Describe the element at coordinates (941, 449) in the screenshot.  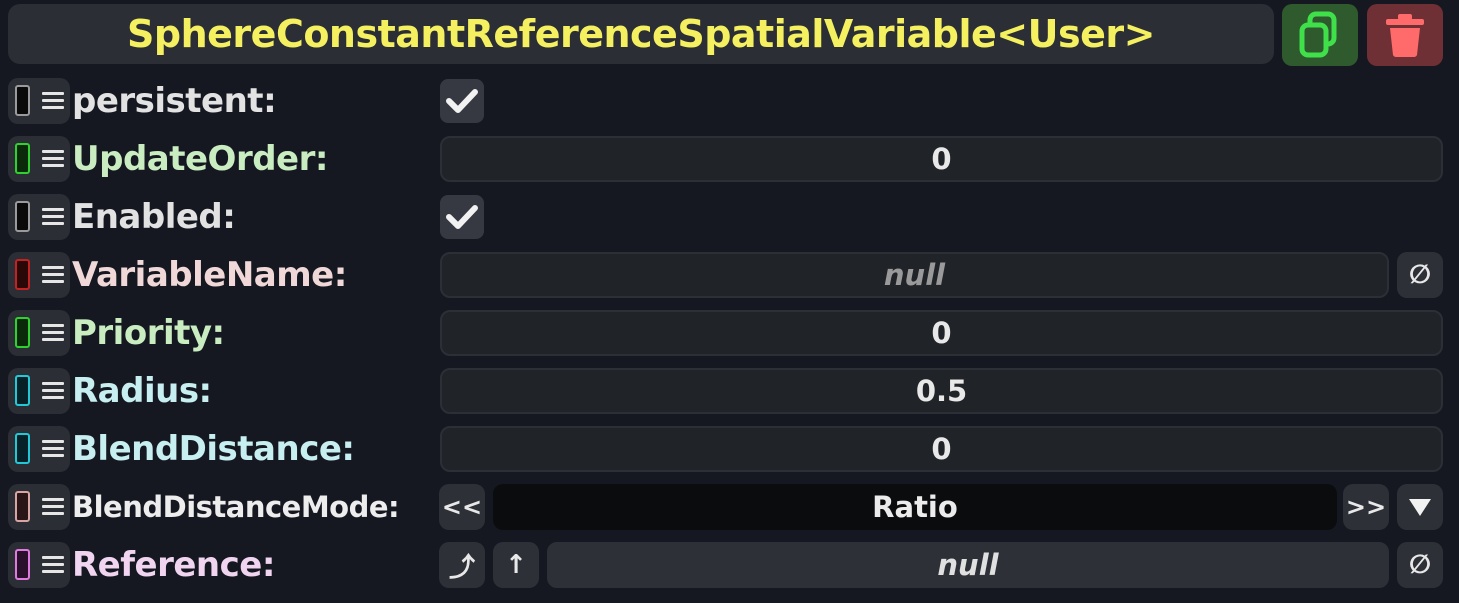
I see `blenddistance-input: 0` at that location.